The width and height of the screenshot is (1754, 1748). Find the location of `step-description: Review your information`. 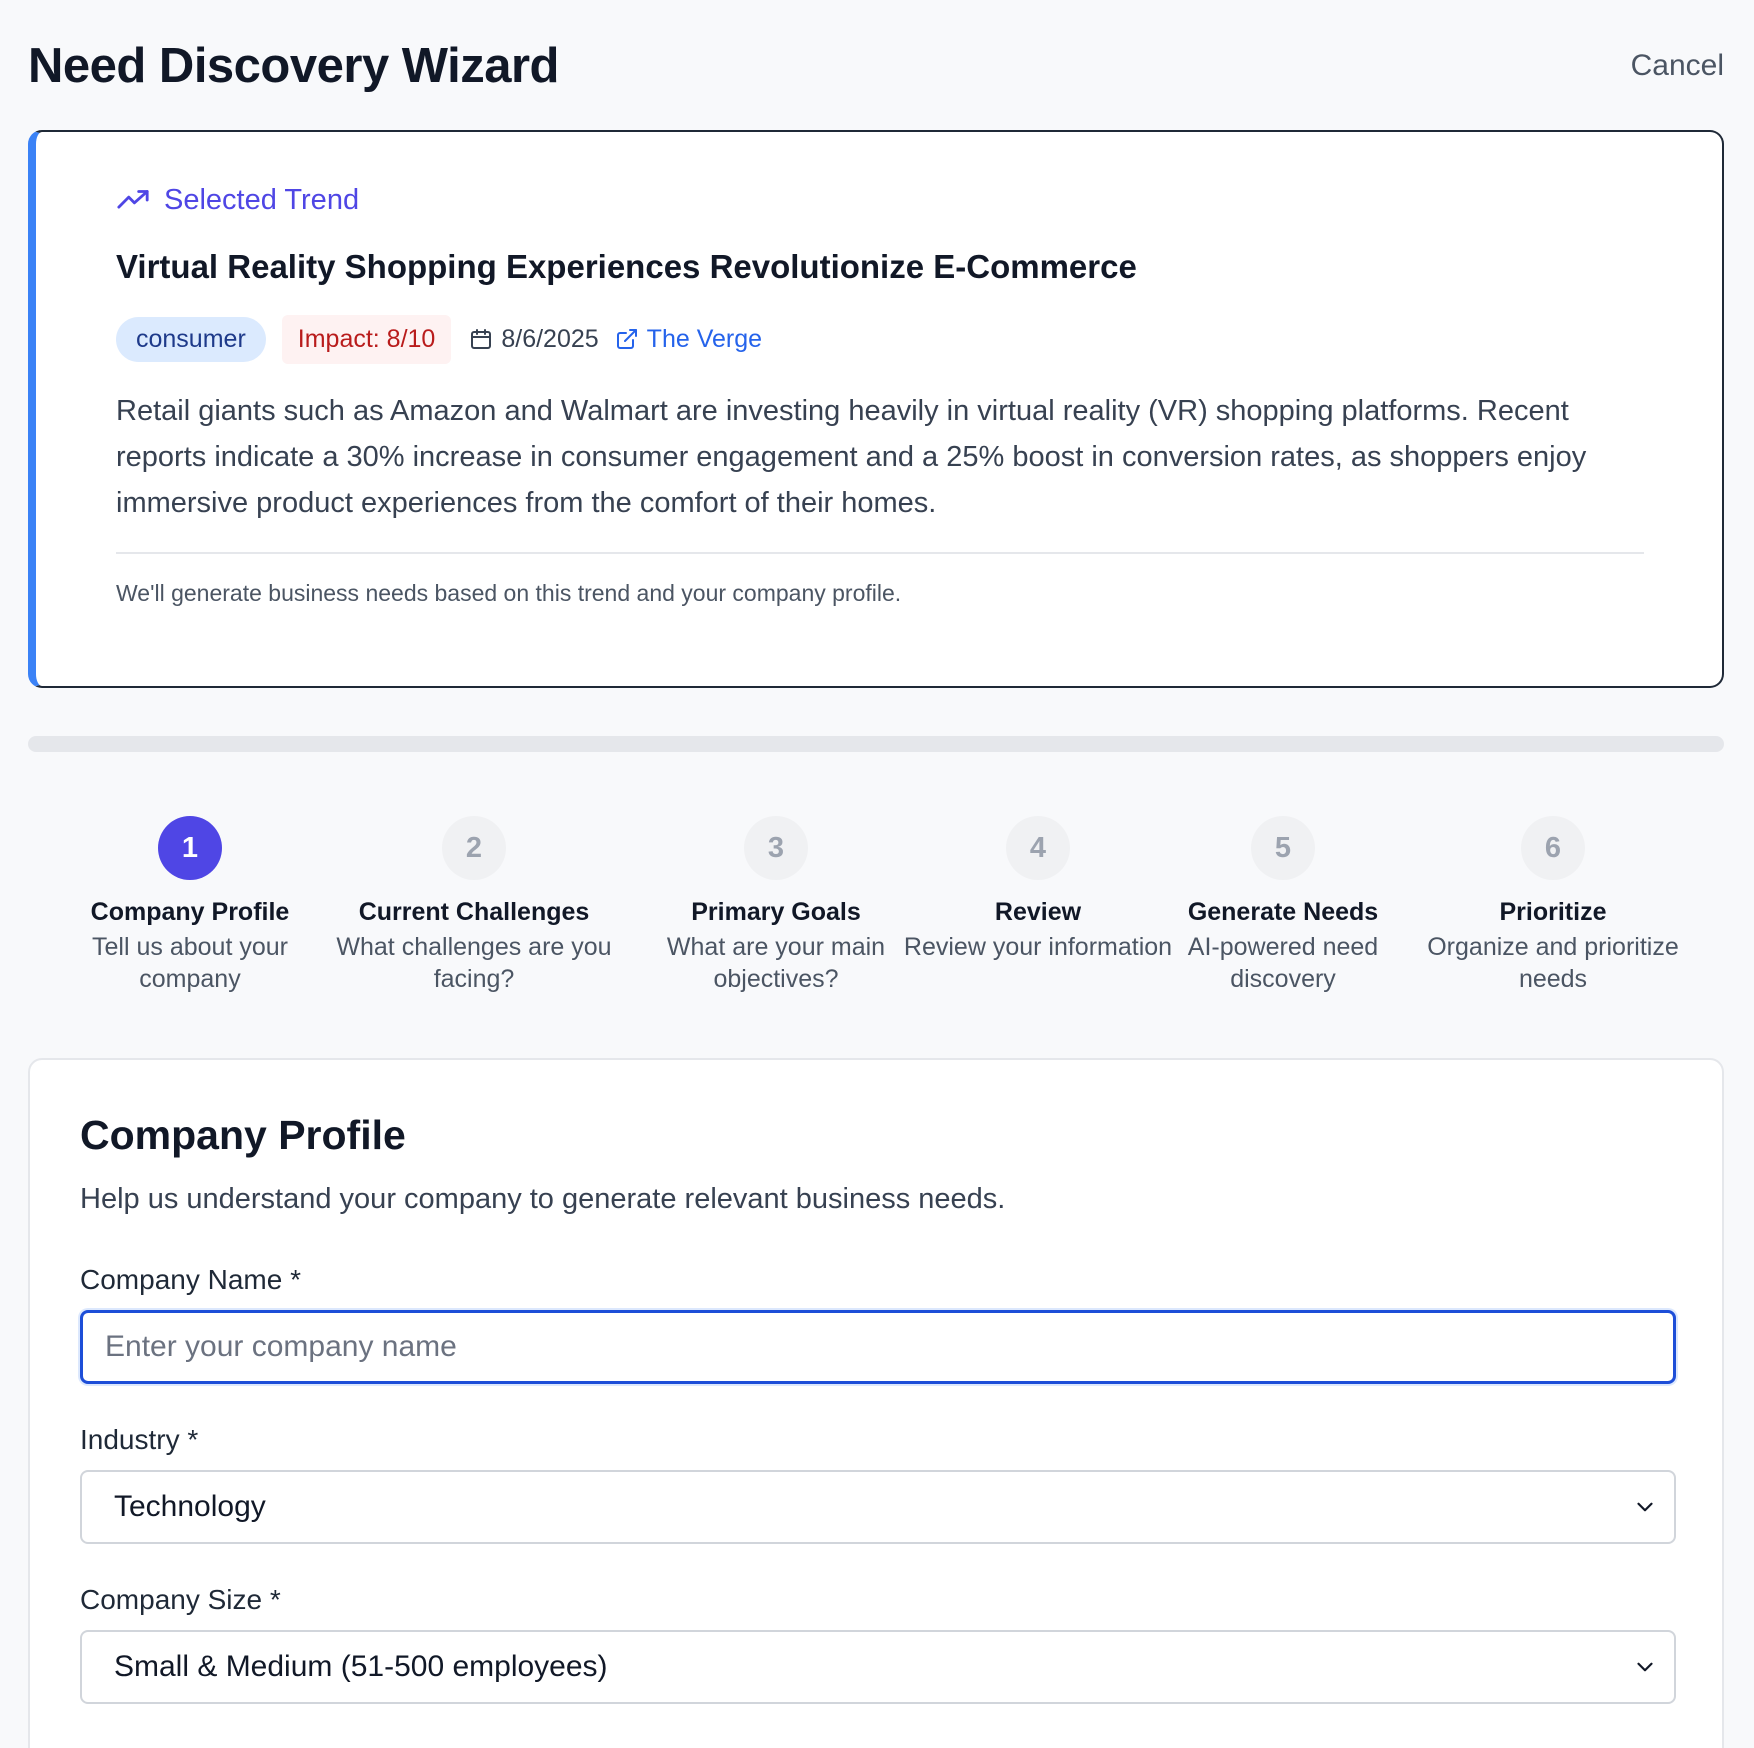

step-description: Review your information is located at coordinates (1038, 947).